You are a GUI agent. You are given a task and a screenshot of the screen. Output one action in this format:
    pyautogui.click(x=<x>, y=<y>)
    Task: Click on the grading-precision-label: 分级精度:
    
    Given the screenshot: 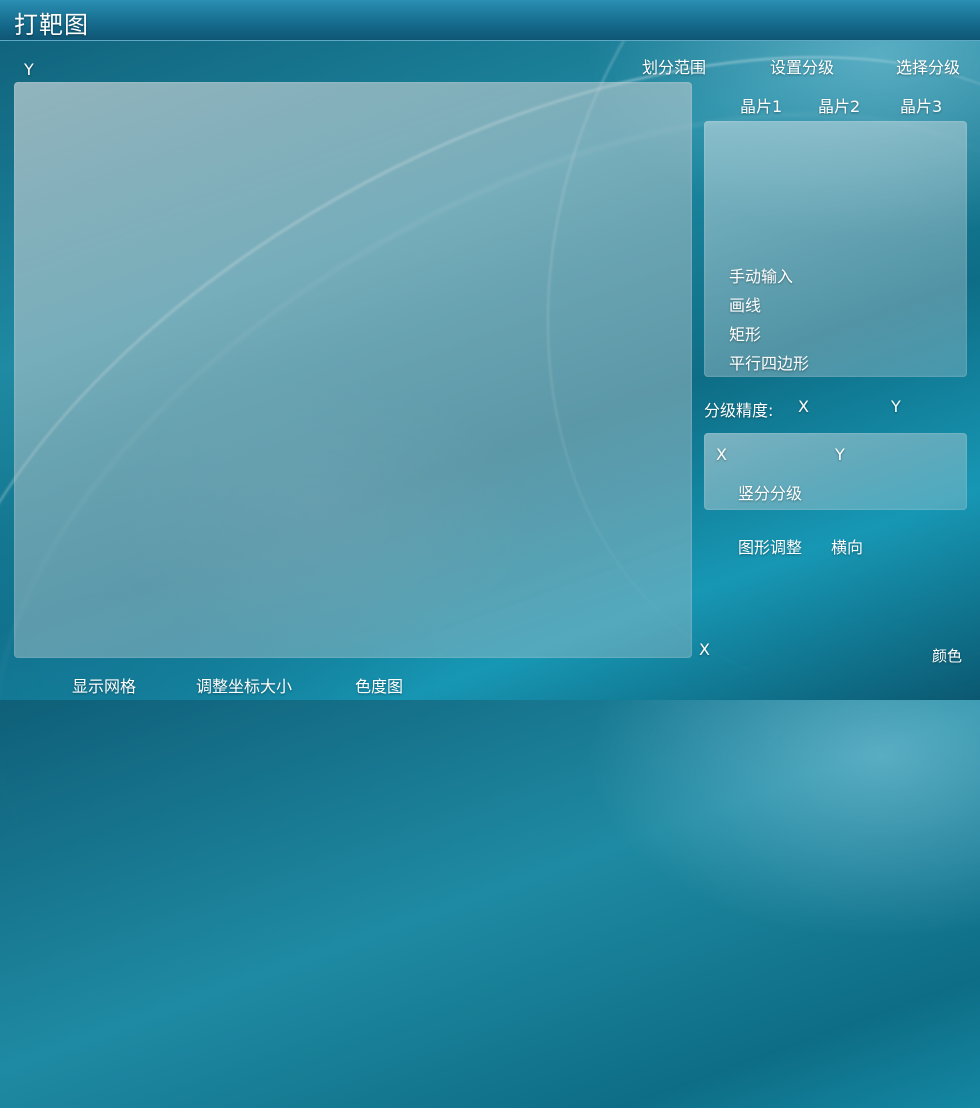 What is the action you would take?
    pyautogui.click(x=739, y=410)
    